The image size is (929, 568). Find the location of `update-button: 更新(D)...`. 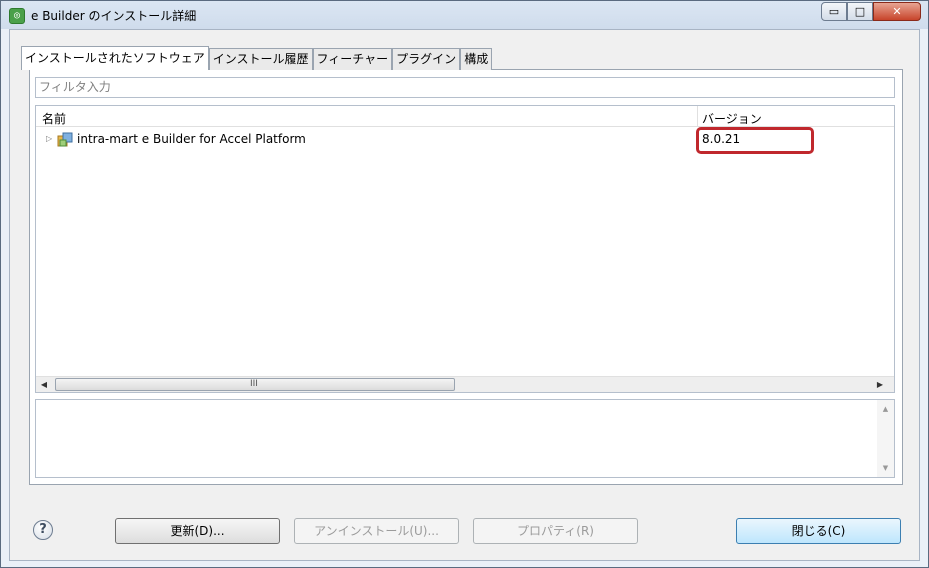

update-button: 更新(D)... is located at coordinates (197, 531).